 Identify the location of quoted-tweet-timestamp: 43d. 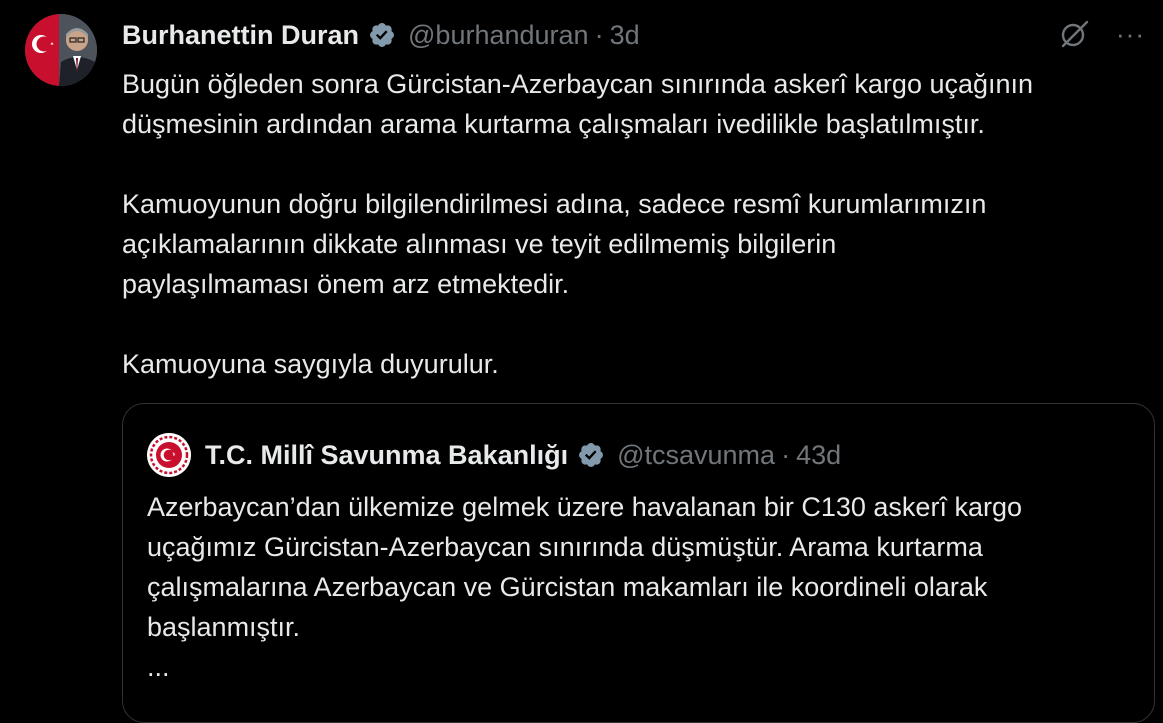
(818, 455).